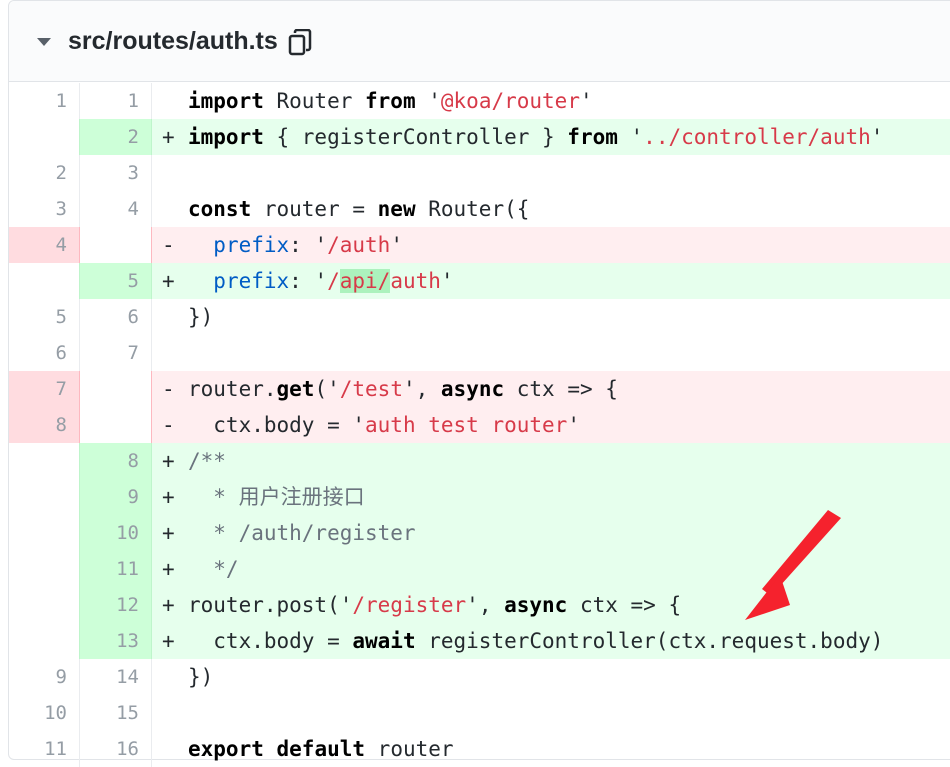 This screenshot has width=950, height=767. I want to click on code-token: /**, so click(207, 461).